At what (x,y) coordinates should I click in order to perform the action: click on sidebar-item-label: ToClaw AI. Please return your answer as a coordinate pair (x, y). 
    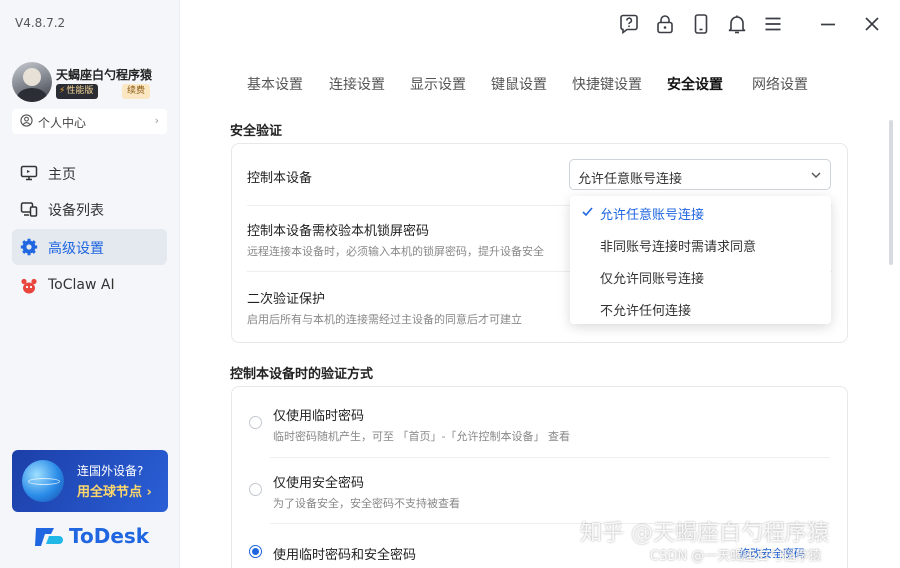
    Looking at the image, I should click on (81, 285).